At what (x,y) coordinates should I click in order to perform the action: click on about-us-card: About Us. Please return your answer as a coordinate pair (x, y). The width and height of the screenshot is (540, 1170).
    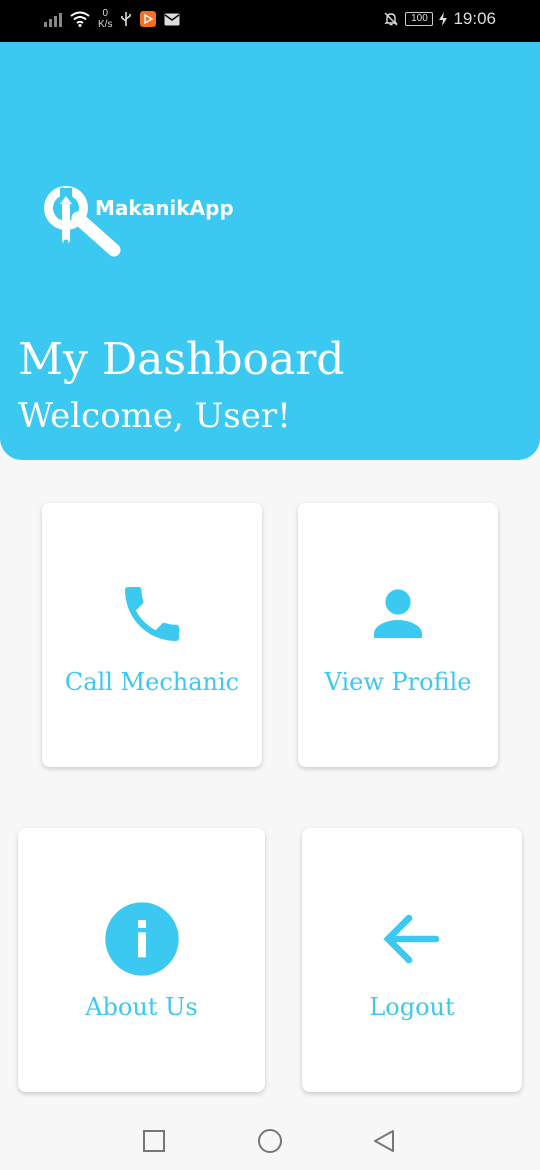
    Looking at the image, I should click on (141, 960).